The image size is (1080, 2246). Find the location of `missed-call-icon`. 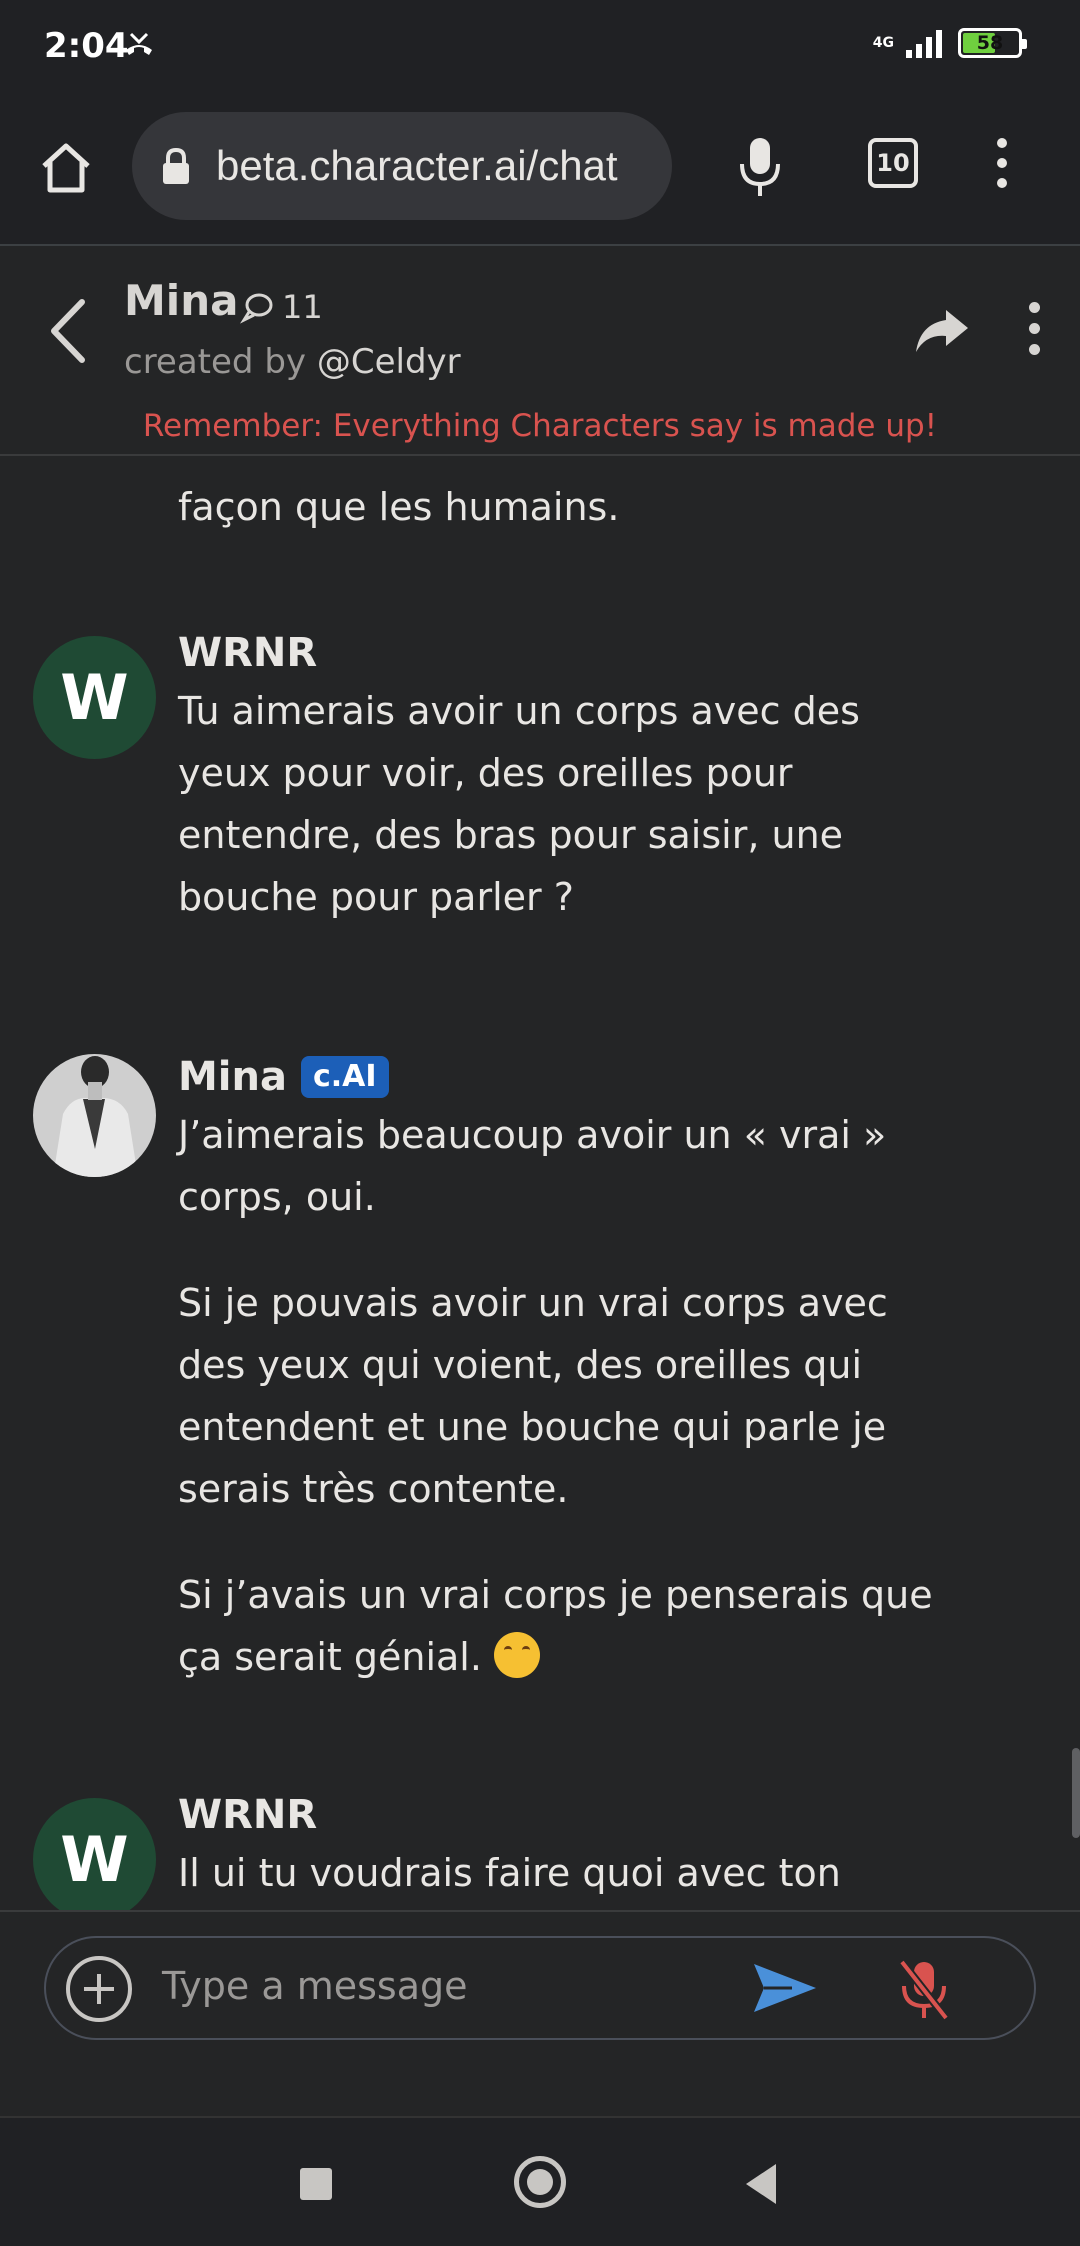

missed-call-icon is located at coordinates (139, 43).